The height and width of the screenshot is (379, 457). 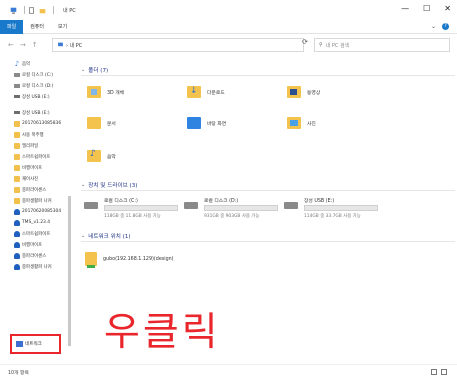 I want to click on search-icon: ⚲, so click(x=321, y=45).